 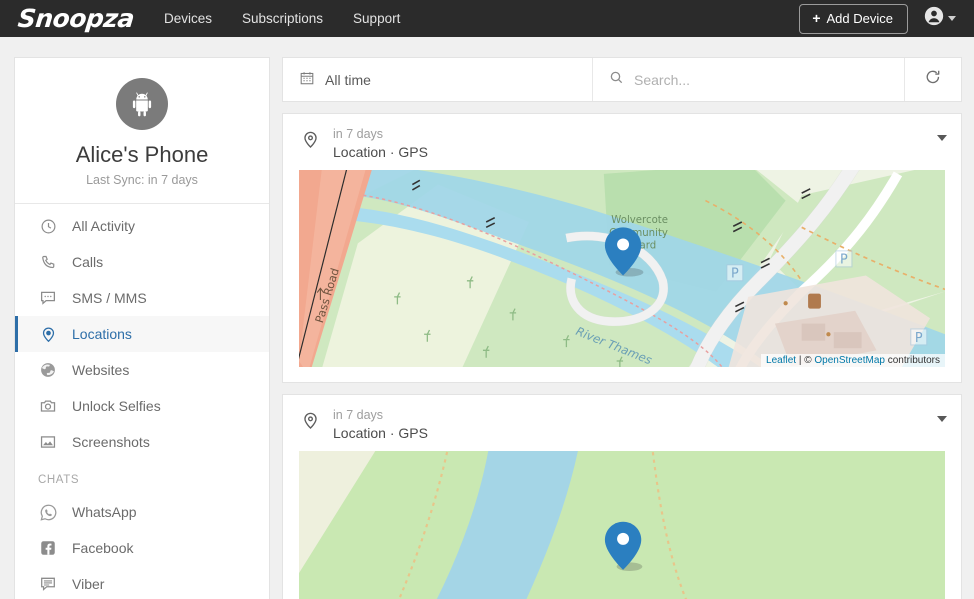 I want to click on facebook-icon, so click(x=48, y=548).